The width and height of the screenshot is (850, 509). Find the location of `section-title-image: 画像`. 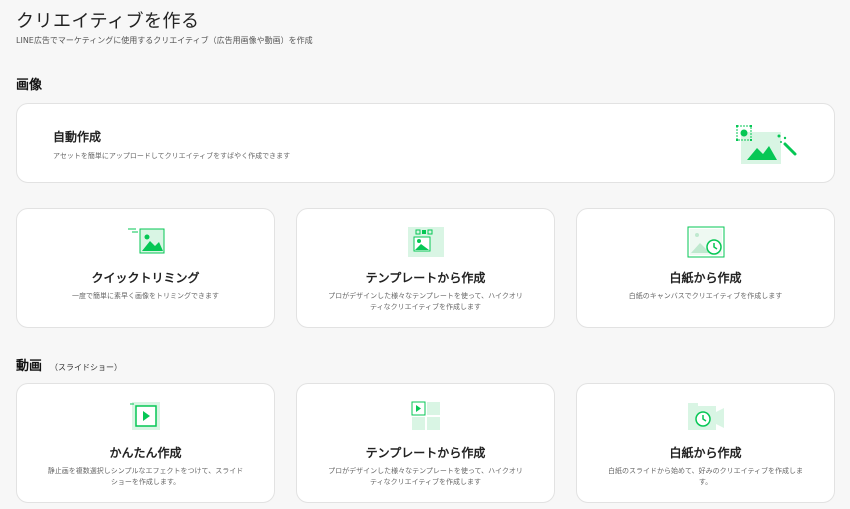

section-title-image: 画像 is located at coordinates (29, 83).